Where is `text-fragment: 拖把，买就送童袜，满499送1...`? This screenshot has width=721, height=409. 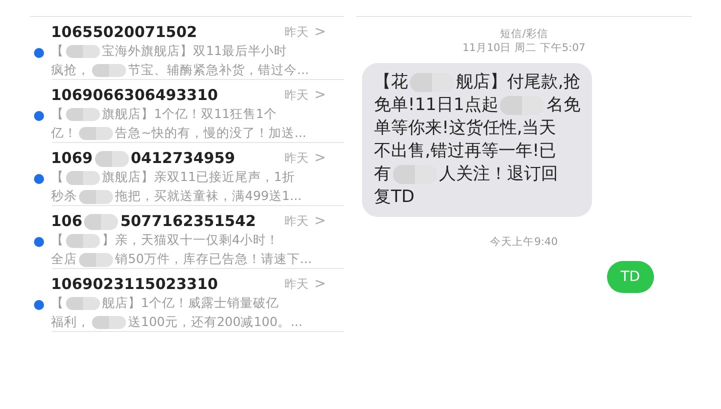 text-fragment: 拖把，买就送童袜，满499送1... is located at coordinates (208, 196).